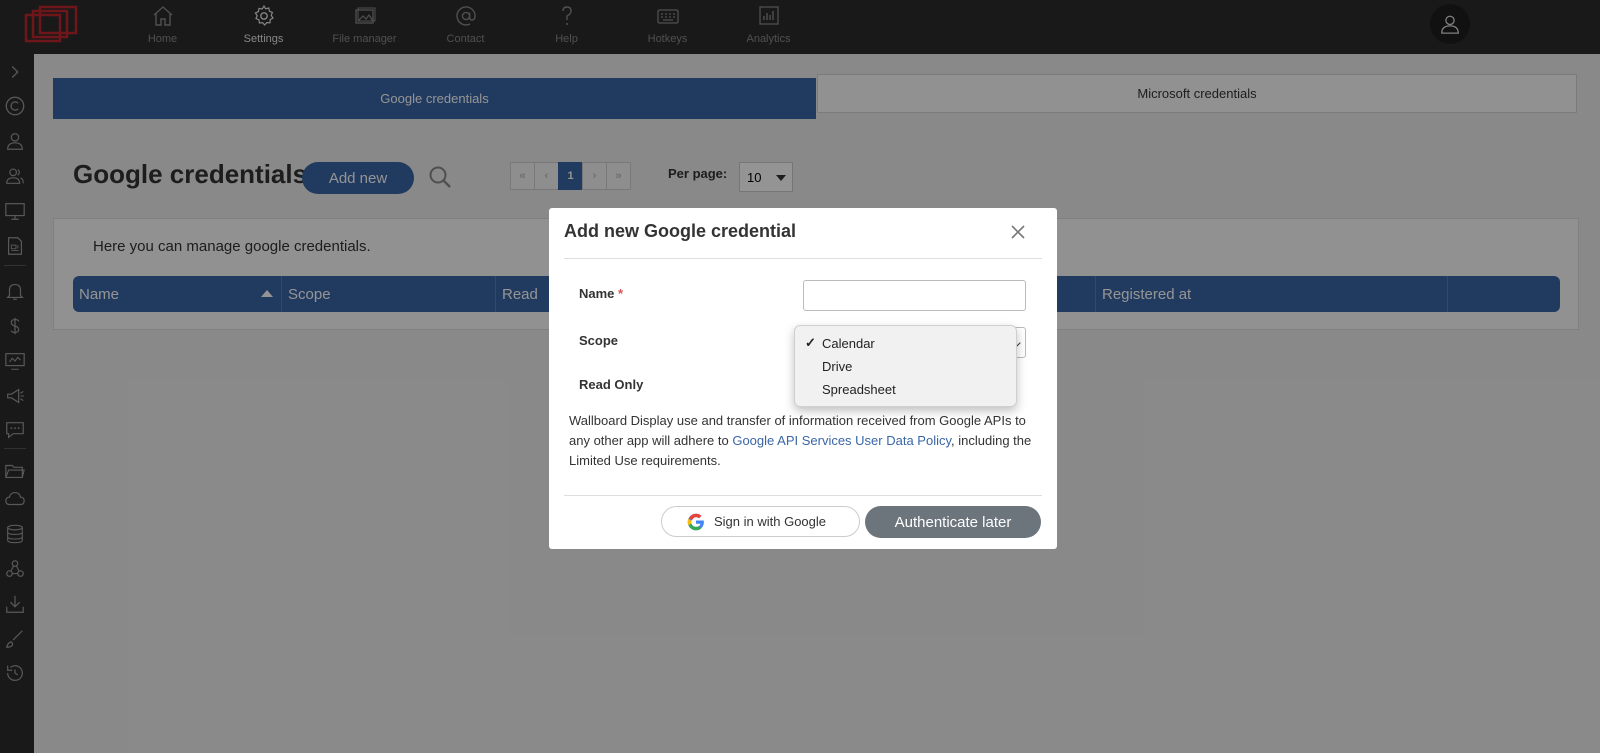 The width and height of the screenshot is (1600, 753). I want to click on checkmark-icon: ✓, so click(810, 342).